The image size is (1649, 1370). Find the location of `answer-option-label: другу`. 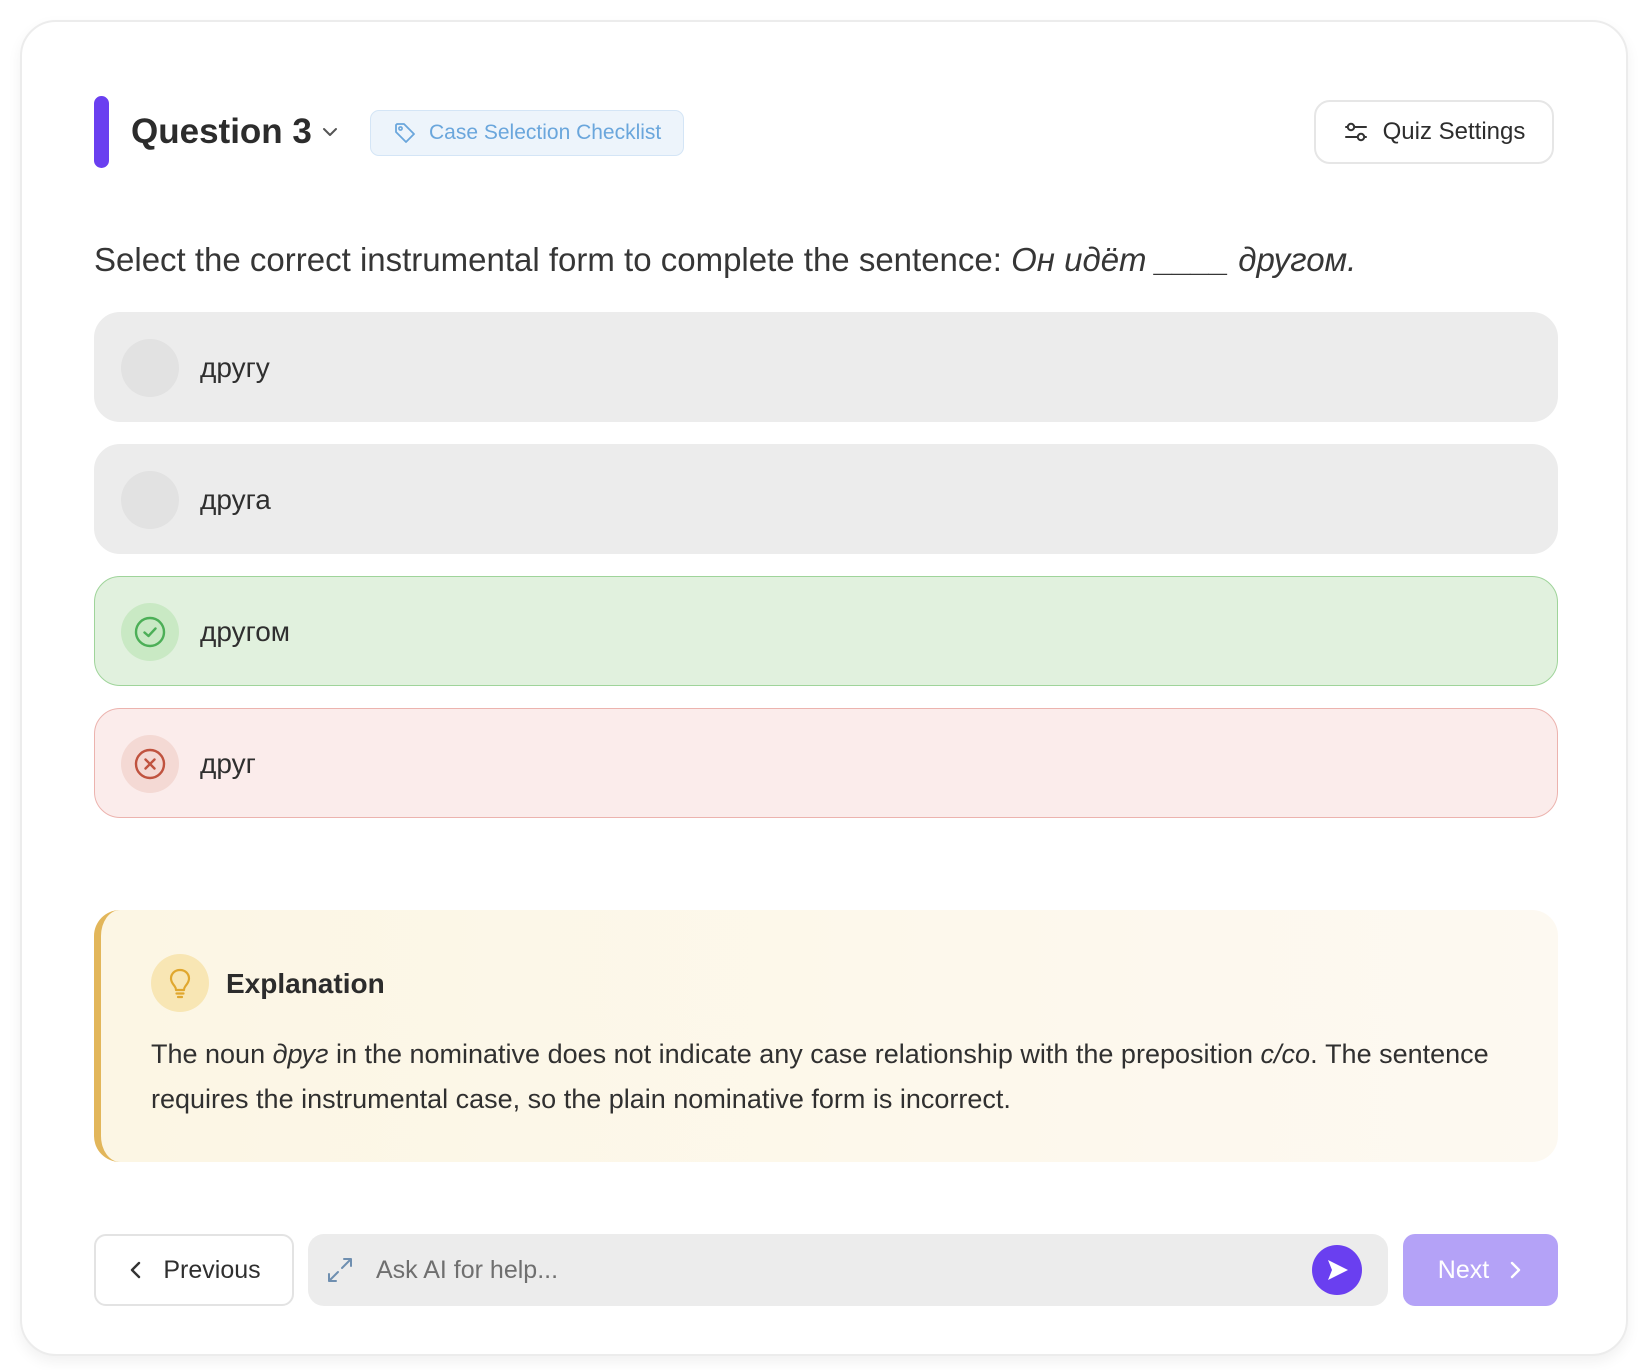

answer-option-label: другу is located at coordinates (235, 367).